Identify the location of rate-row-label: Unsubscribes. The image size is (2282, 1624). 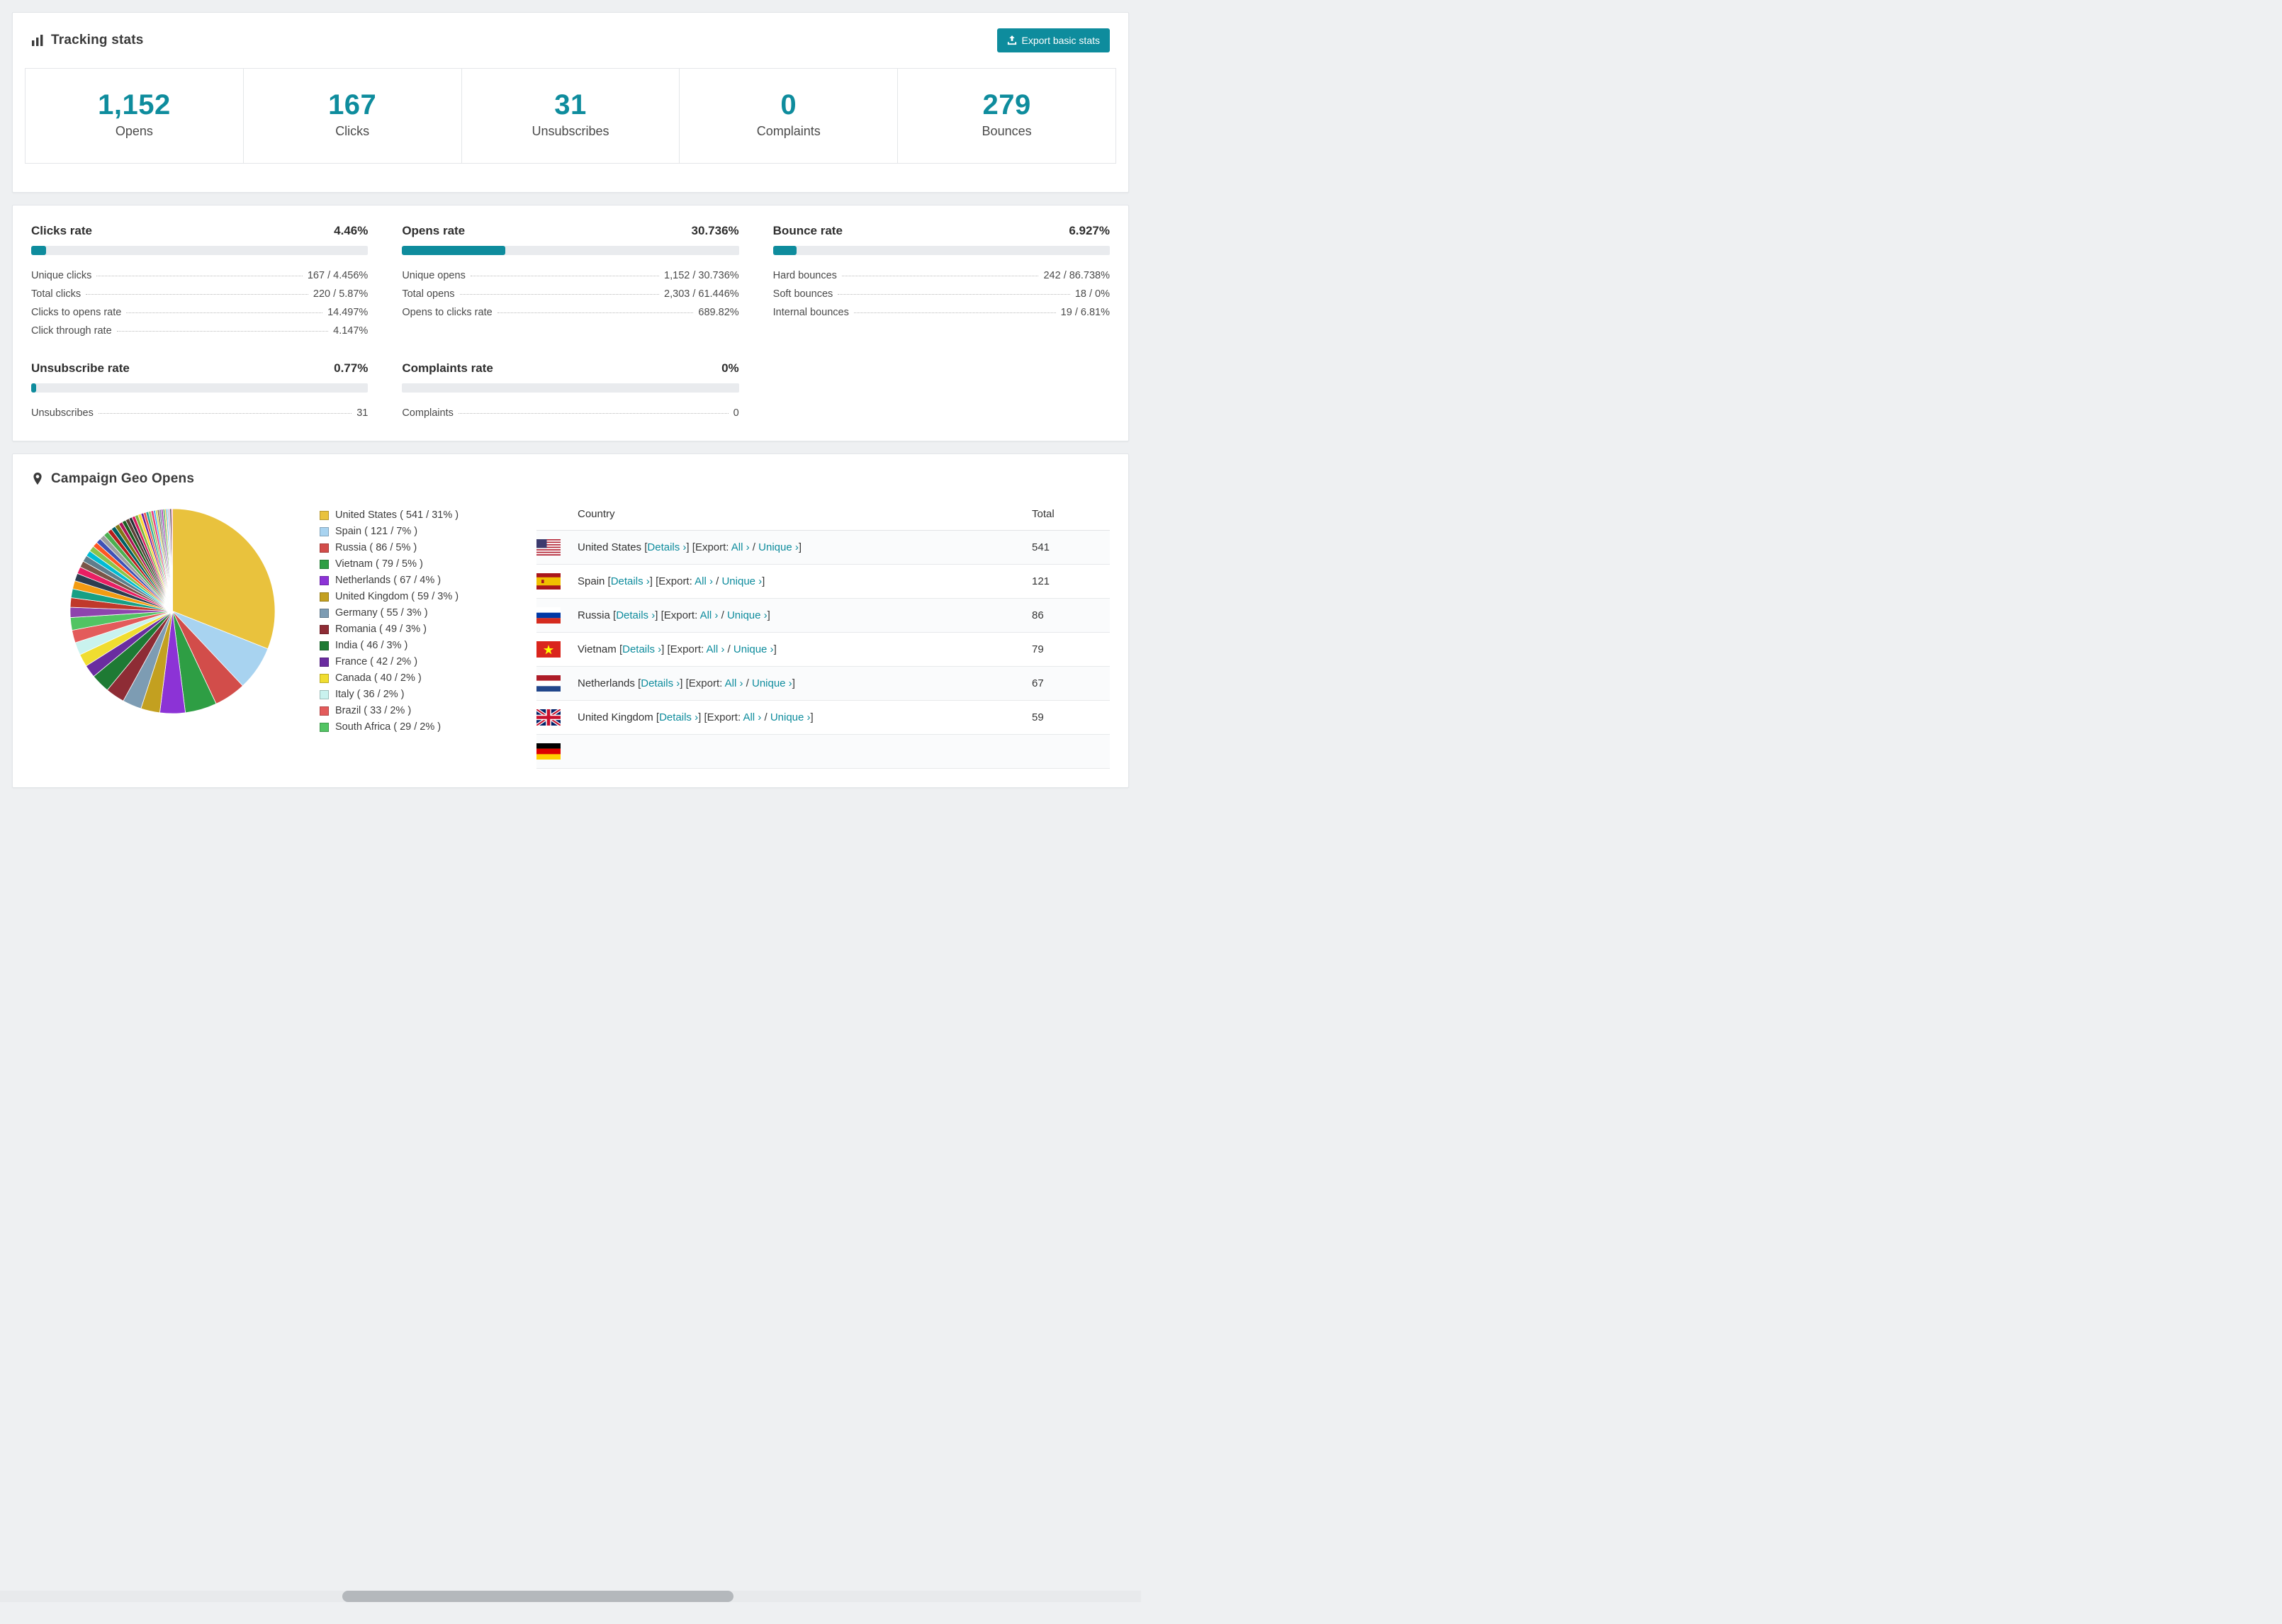
(63, 413).